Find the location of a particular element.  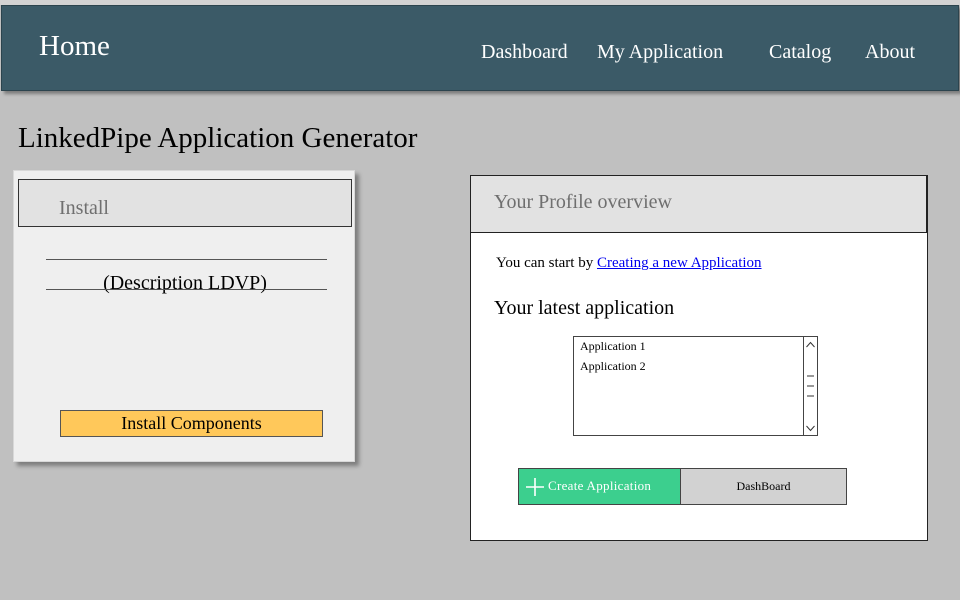

install-panel-header: Install is located at coordinates (185, 203).